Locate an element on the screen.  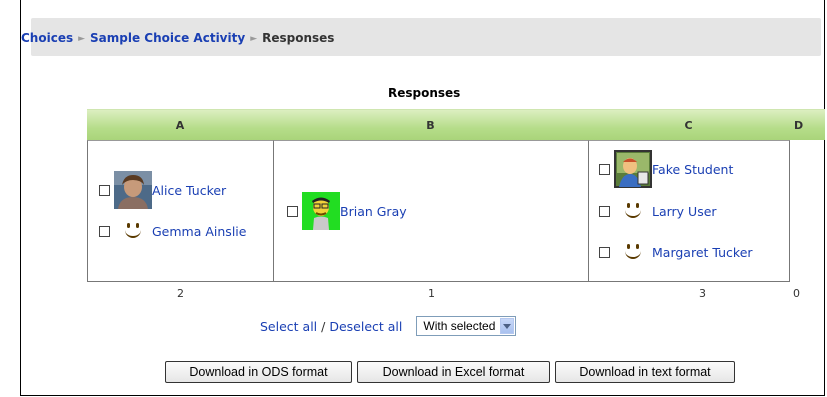
column-b-count: 1 is located at coordinates (431, 293).